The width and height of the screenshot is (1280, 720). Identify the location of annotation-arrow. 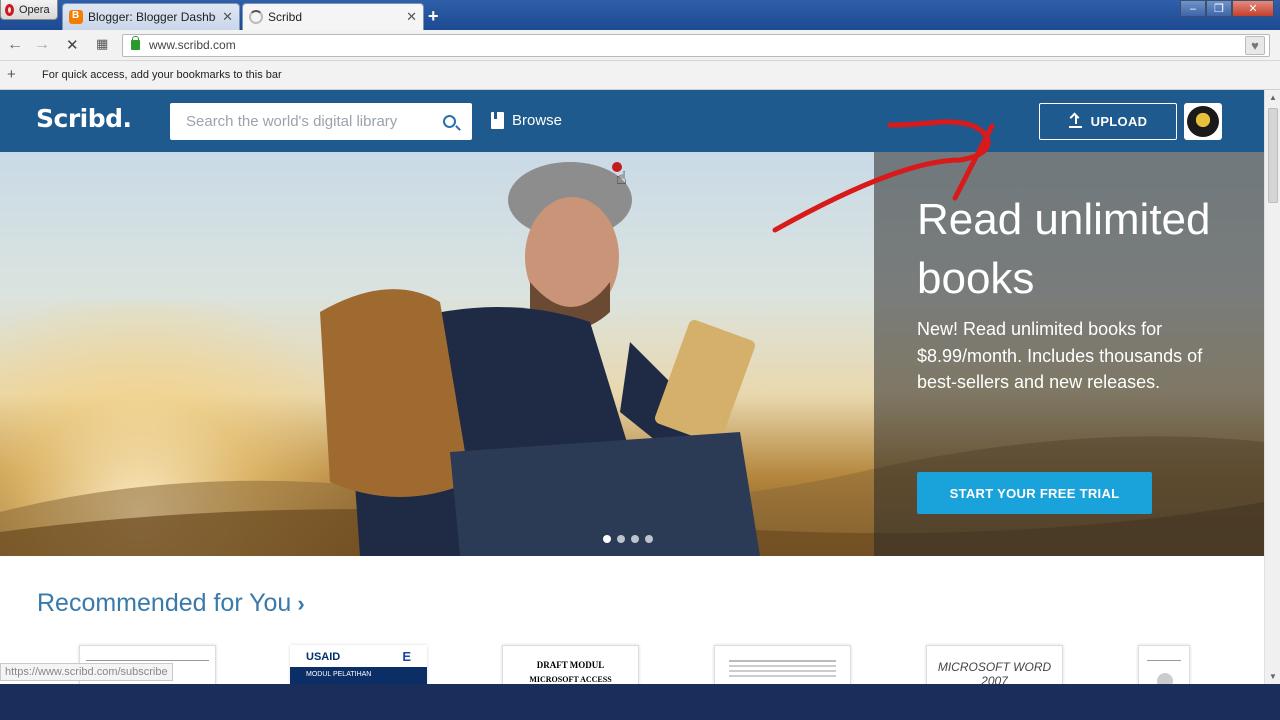
(883, 176).